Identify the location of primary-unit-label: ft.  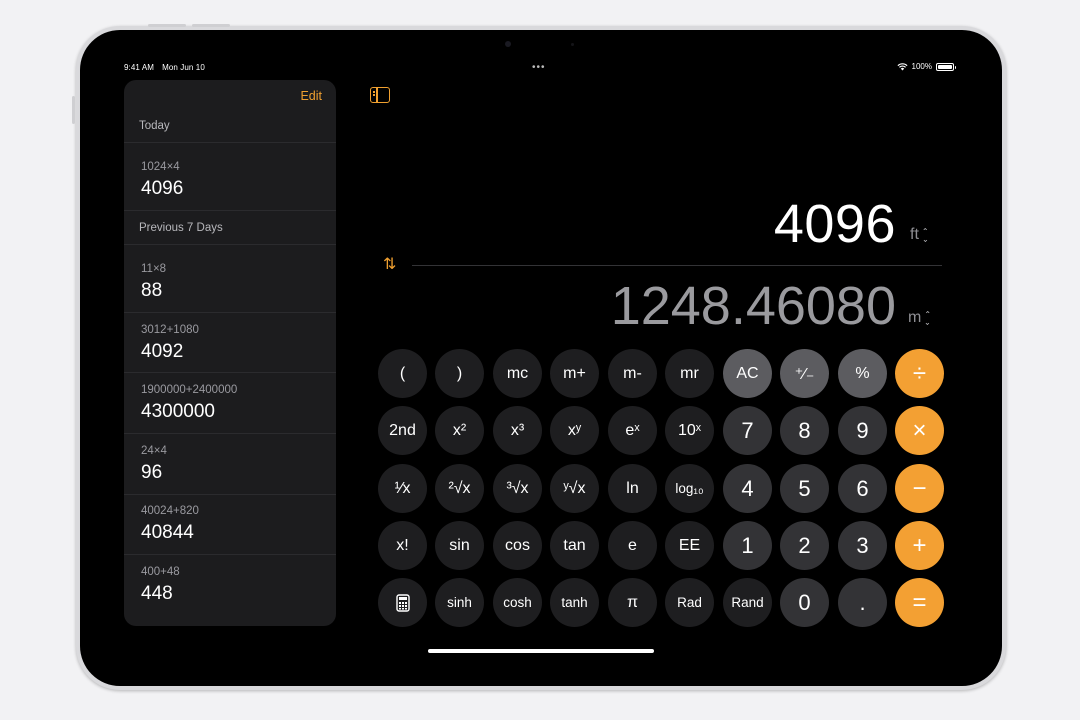
(914, 234).